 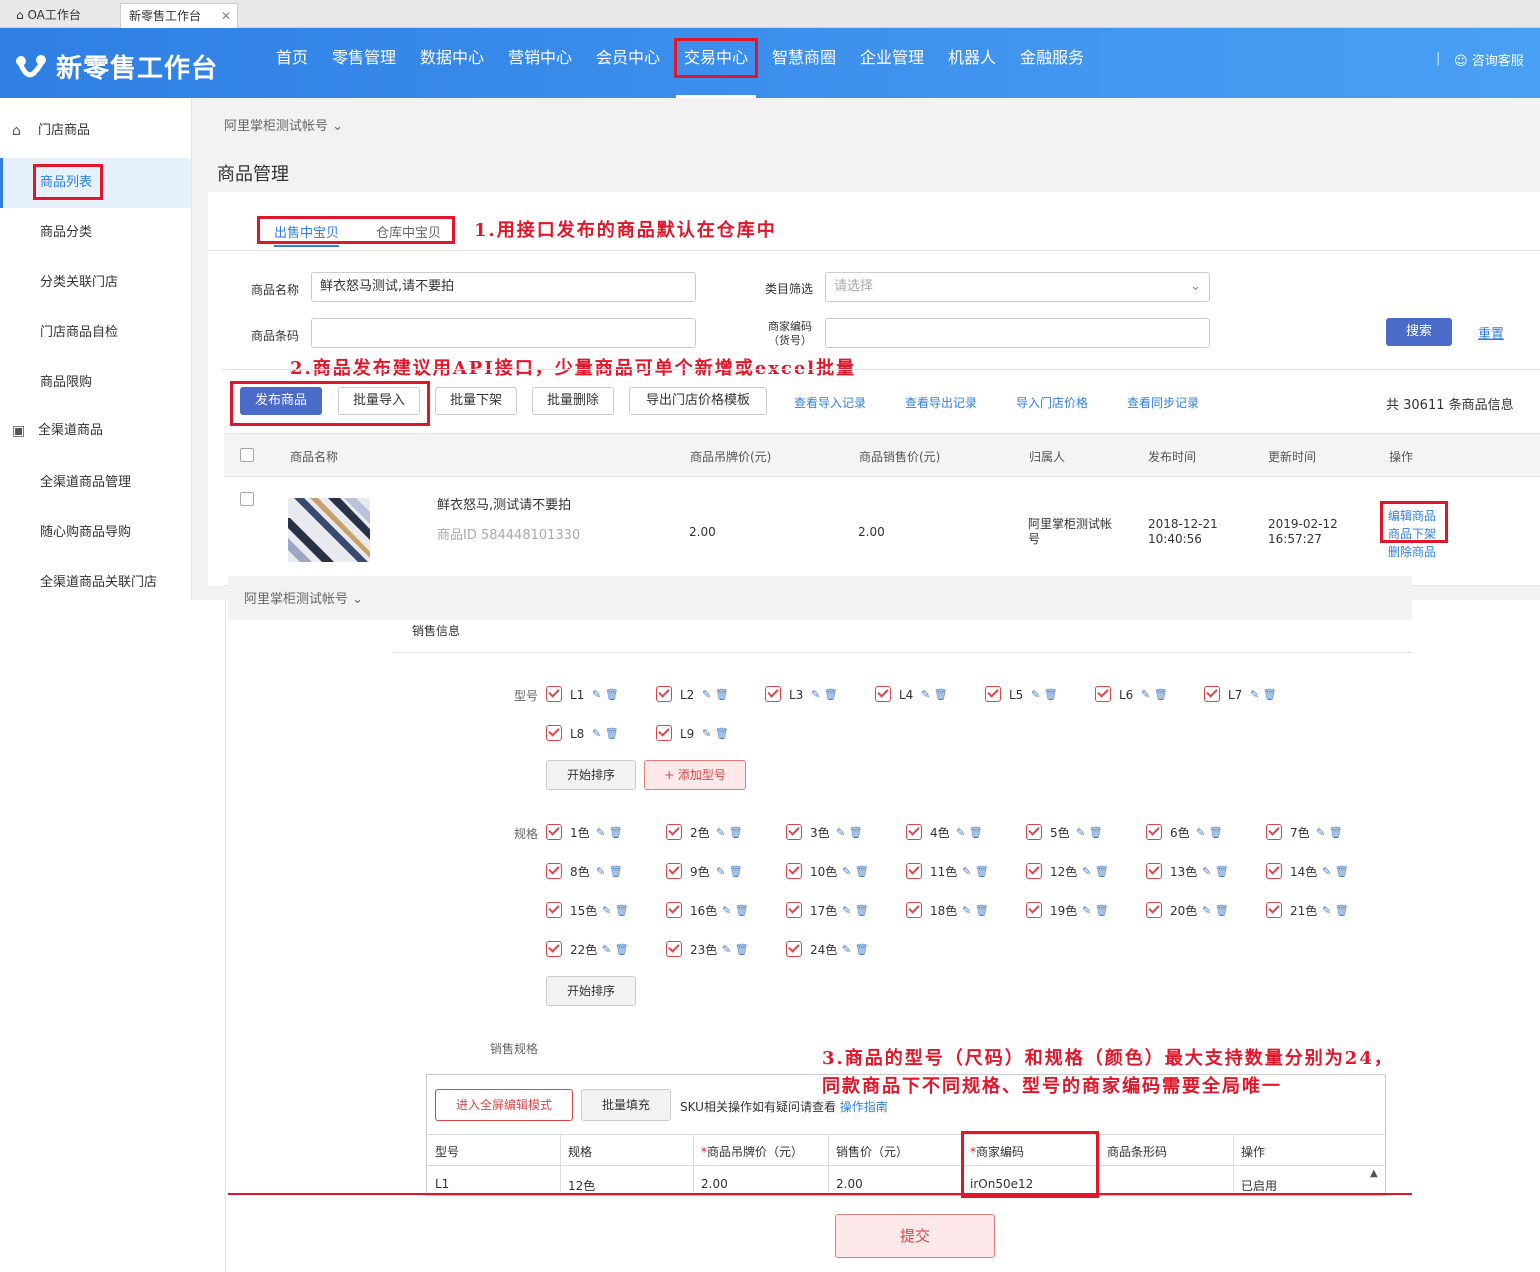 What do you see at coordinates (591, 991) in the screenshot?
I see `spec-sort-button: 开始排序` at bounding box center [591, 991].